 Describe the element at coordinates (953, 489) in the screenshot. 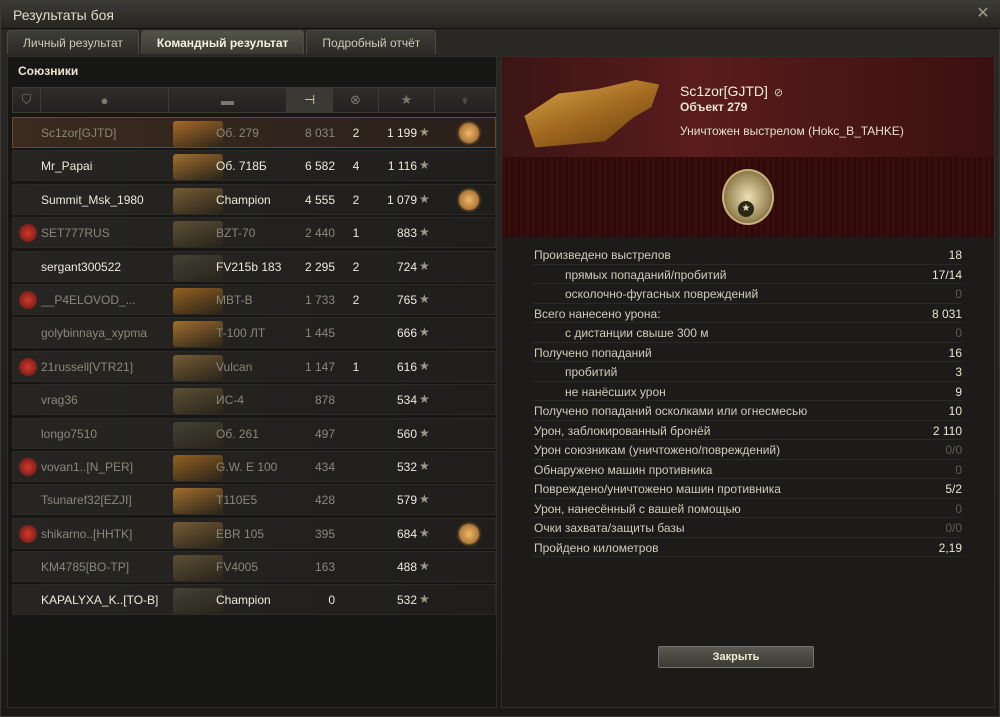

I see `stat-value: 5/2` at that location.